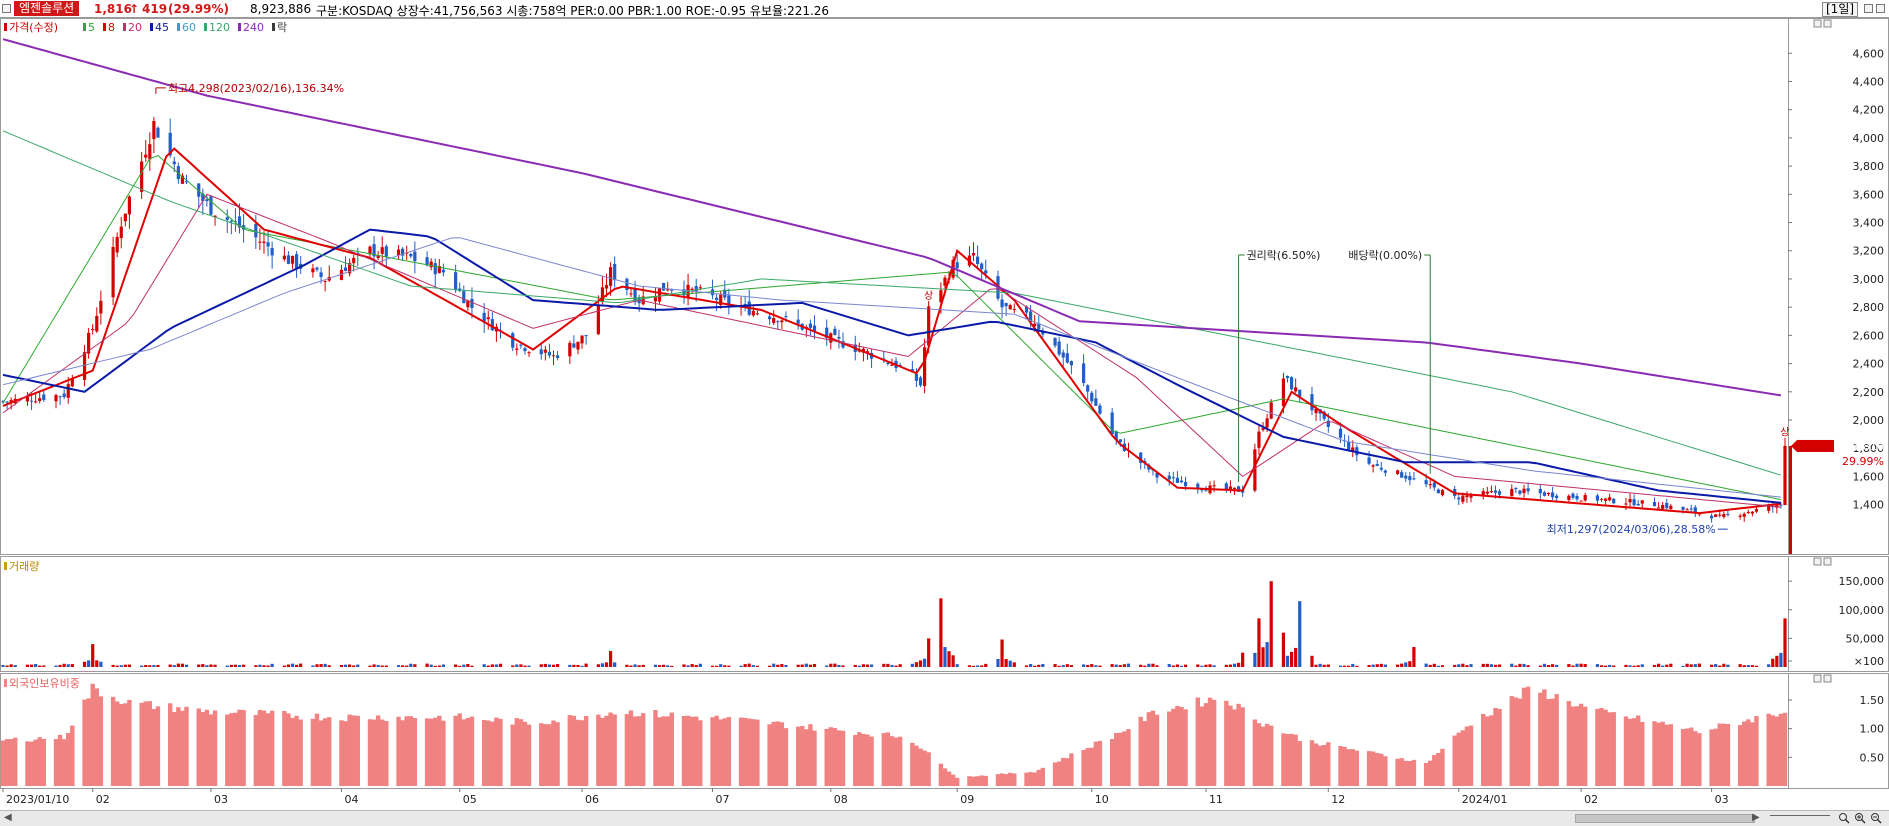 The image size is (1889, 826). What do you see at coordinates (1869, 53) in the screenshot?
I see `y-tick-label: 4,600` at bounding box center [1869, 53].